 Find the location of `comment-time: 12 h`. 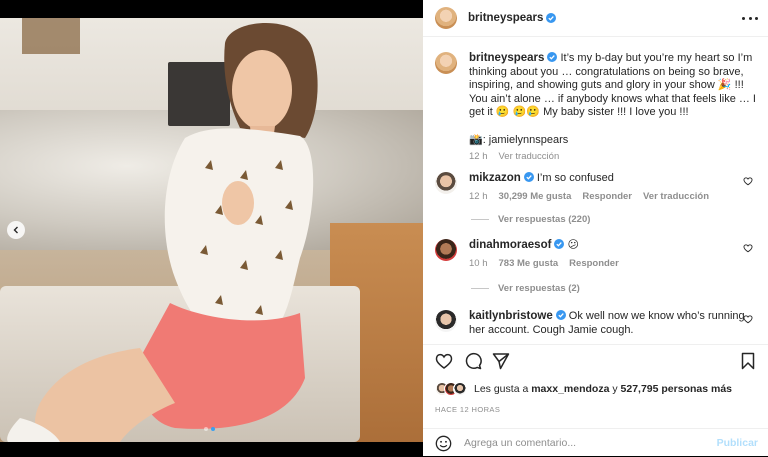

comment-time: 12 h is located at coordinates (478, 196).